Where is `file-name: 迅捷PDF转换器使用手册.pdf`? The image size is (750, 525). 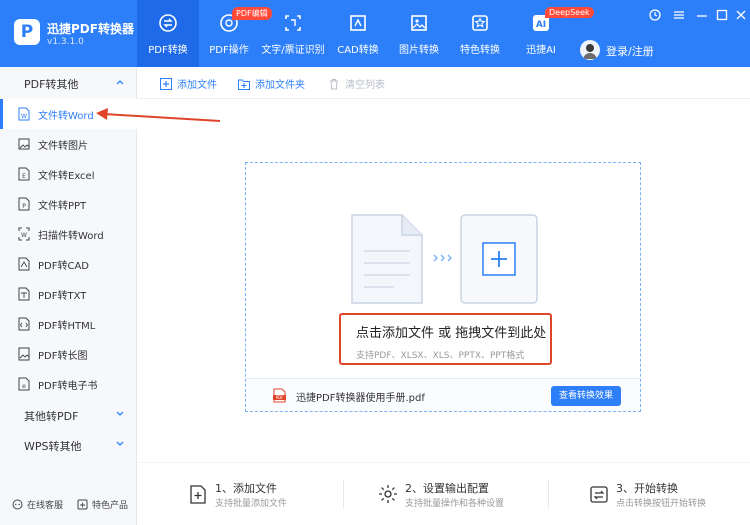 file-name: 迅捷PDF转换器使用手册.pdf is located at coordinates (360, 398).